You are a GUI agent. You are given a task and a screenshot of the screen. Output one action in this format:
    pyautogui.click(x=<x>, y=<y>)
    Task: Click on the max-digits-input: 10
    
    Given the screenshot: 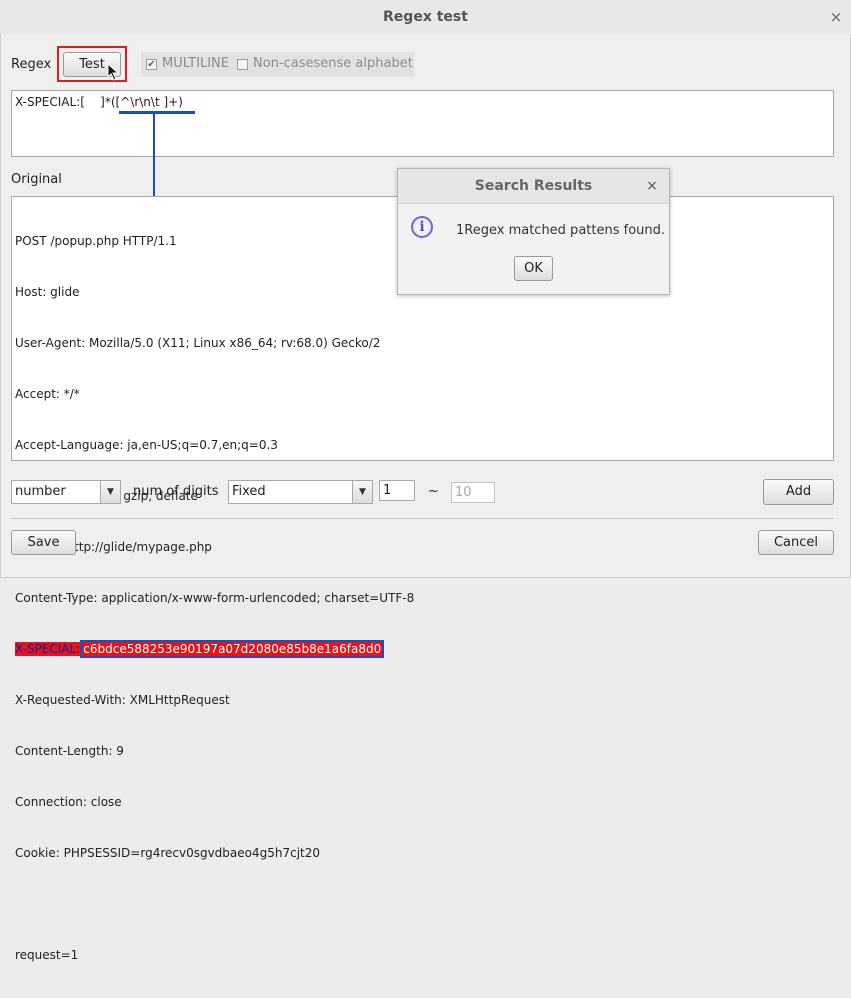 What is the action you would take?
    pyautogui.click(x=473, y=492)
    